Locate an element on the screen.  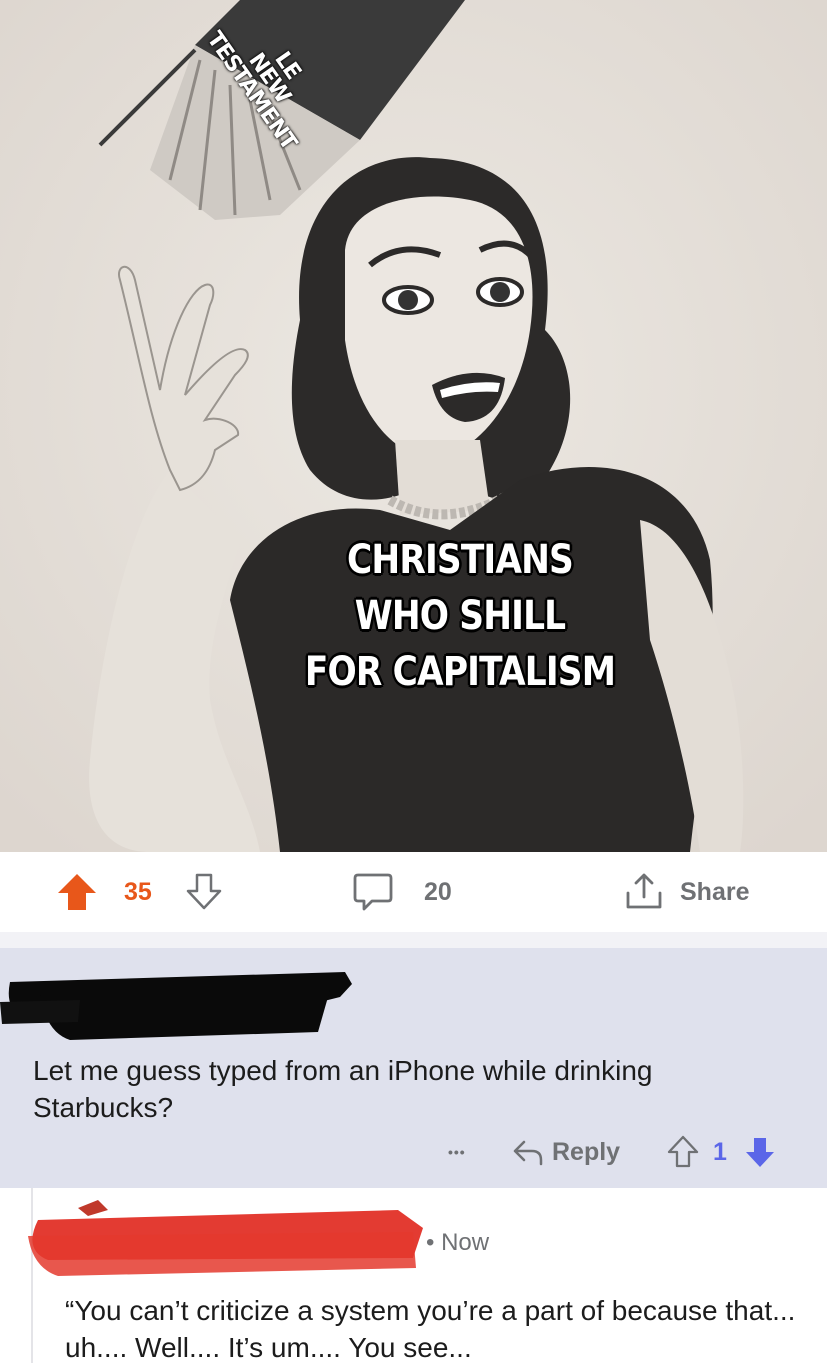
share-icon is located at coordinates (644, 891).